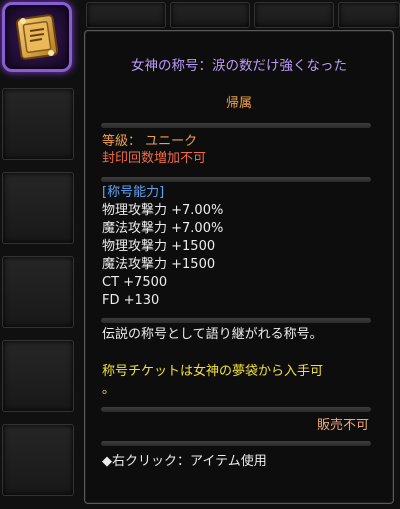 The width and height of the screenshot is (400, 509). Describe the element at coordinates (238, 103) in the screenshot. I see `belong-status: 帰属` at that location.